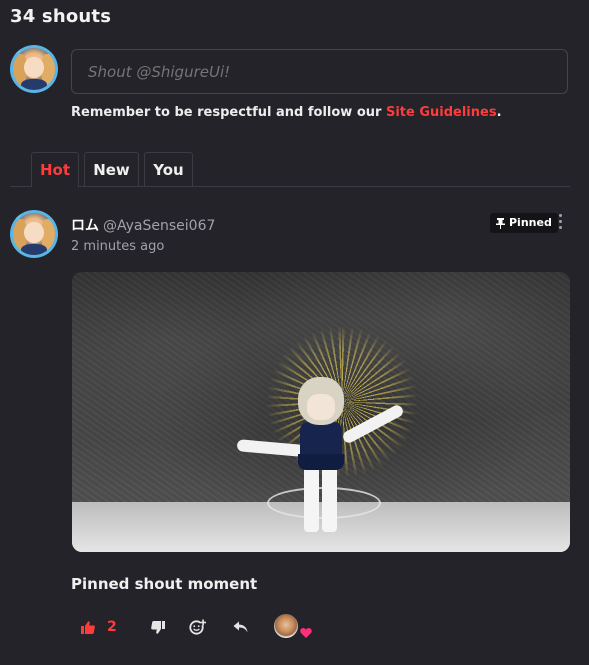  I want to click on tab-hot: Hot, so click(55, 169).